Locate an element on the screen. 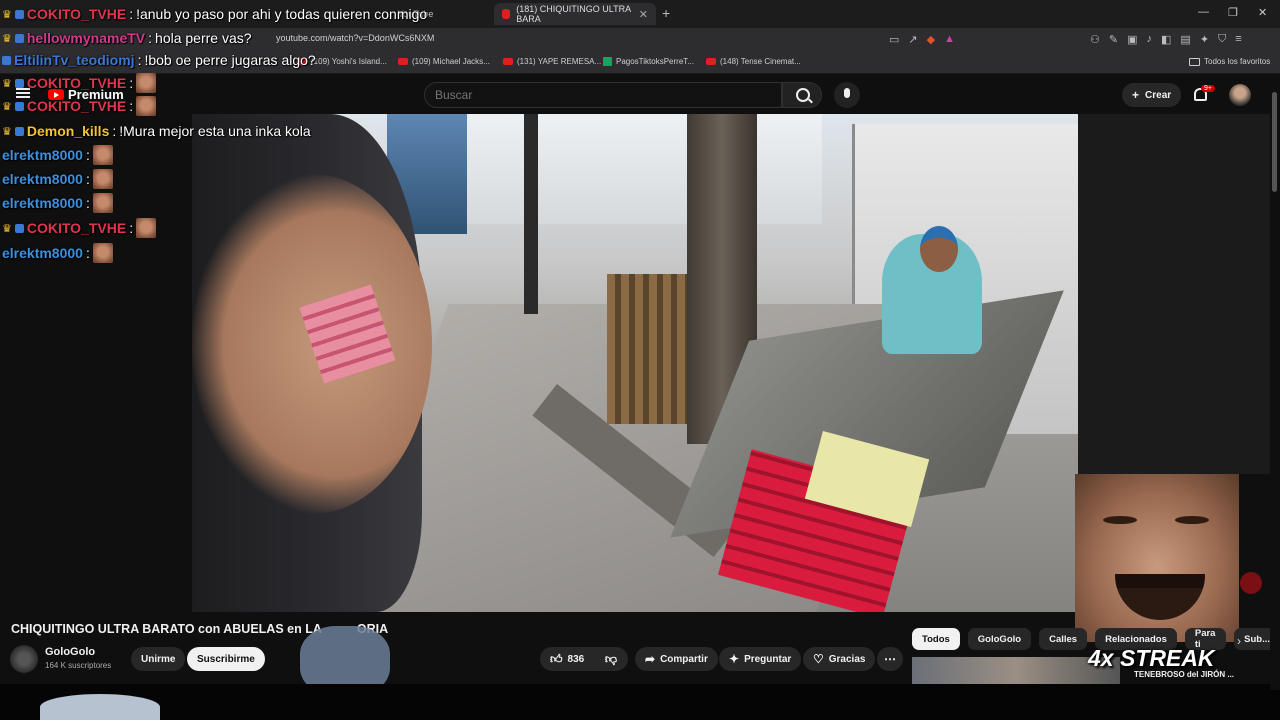 The height and width of the screenshot is (720, 1280). extensions-icon: ✎ is located at coordinates (1113, 39).